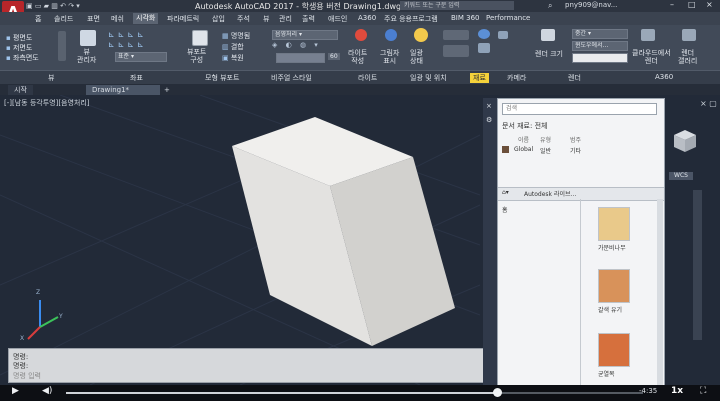 The width and height of the screenshot is (720, 401). Describe the element at coordinates (243, 19) in the screenshot. I see `tab-annotate: 주석` at that location.